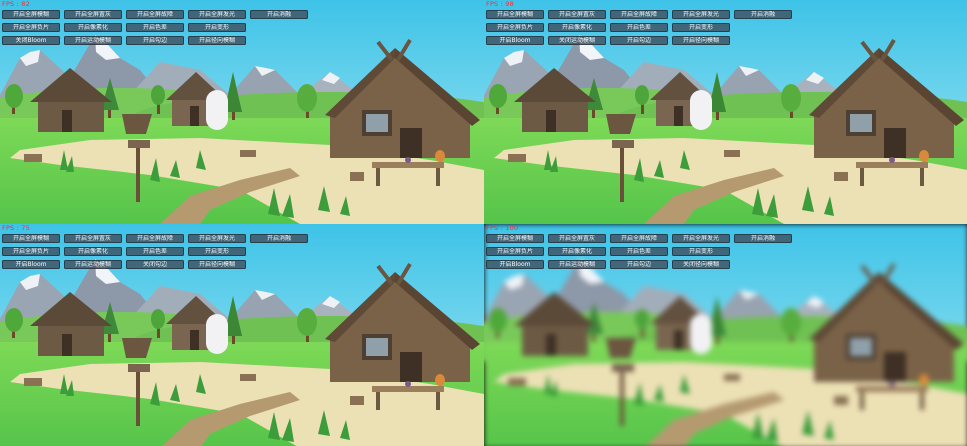  I want to click on effect-toggle-button-r3-2: 关闭勾边, so click(155, 264).